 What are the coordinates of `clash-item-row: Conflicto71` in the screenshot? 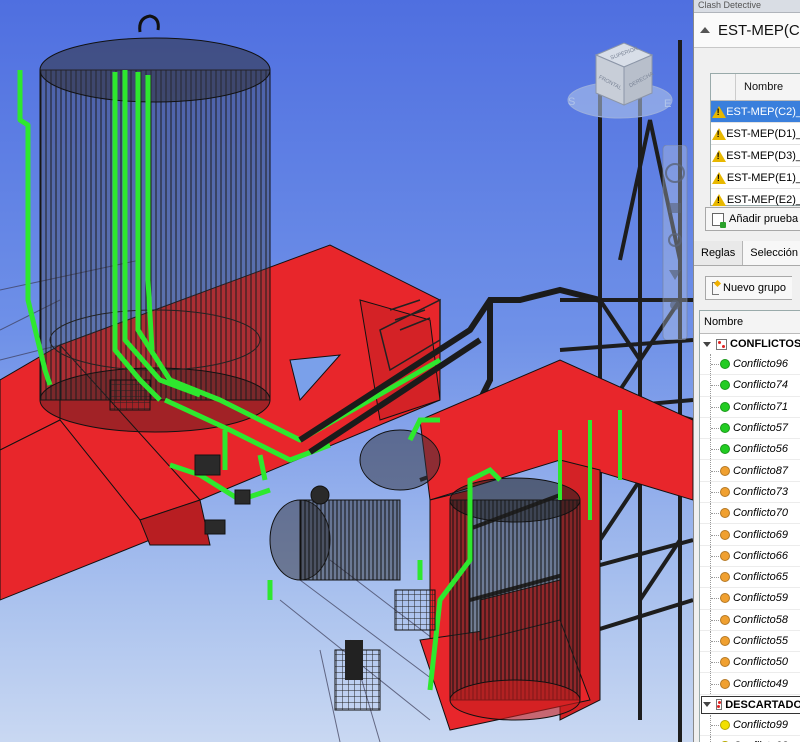 It's located at (750, 407).